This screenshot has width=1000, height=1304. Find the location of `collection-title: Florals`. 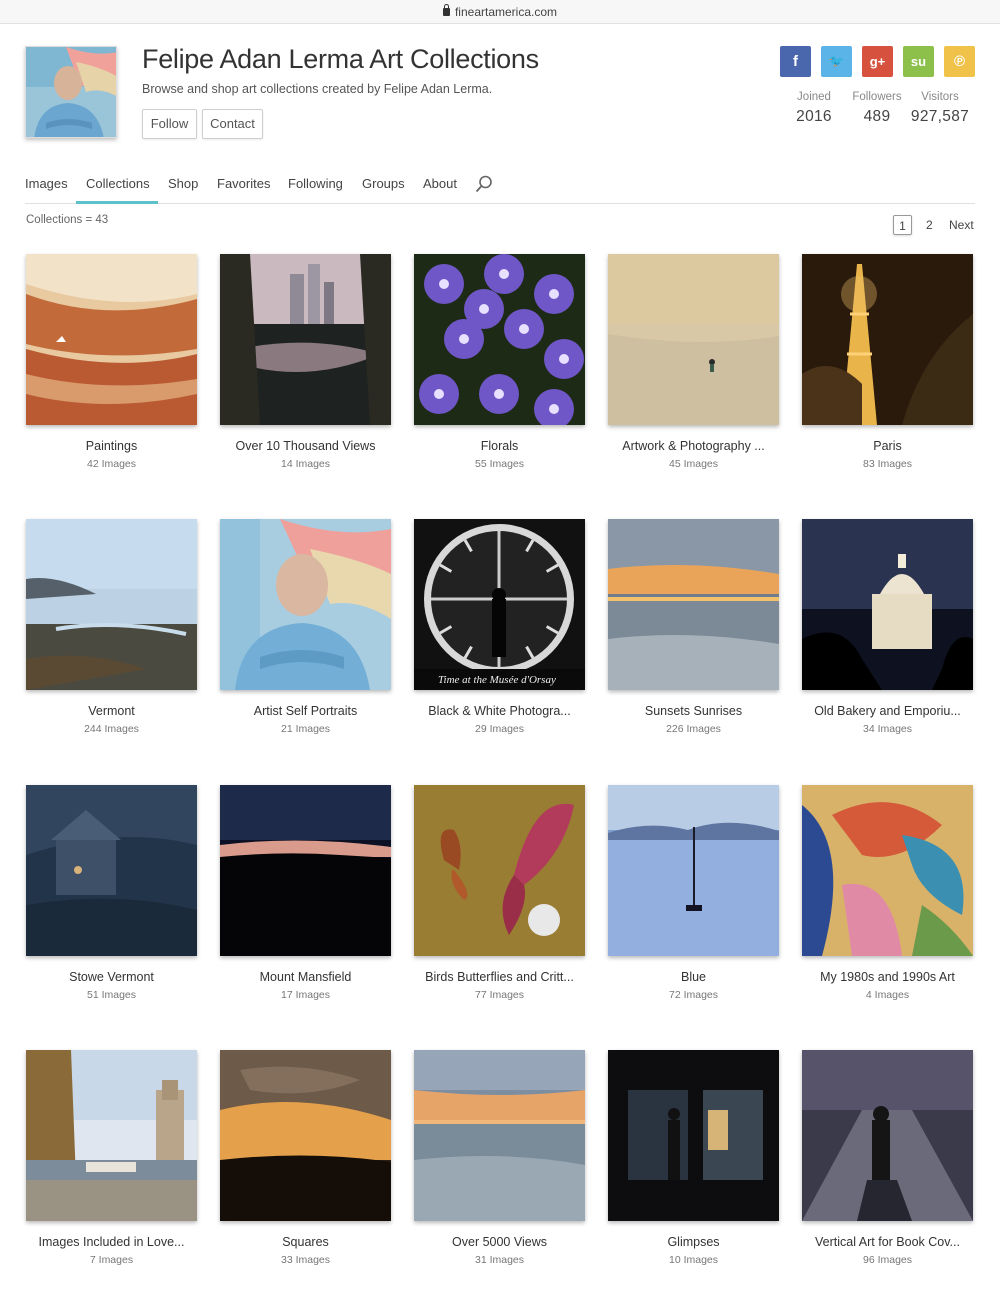

collection-title: Florals is located at coordinates (499, 446).